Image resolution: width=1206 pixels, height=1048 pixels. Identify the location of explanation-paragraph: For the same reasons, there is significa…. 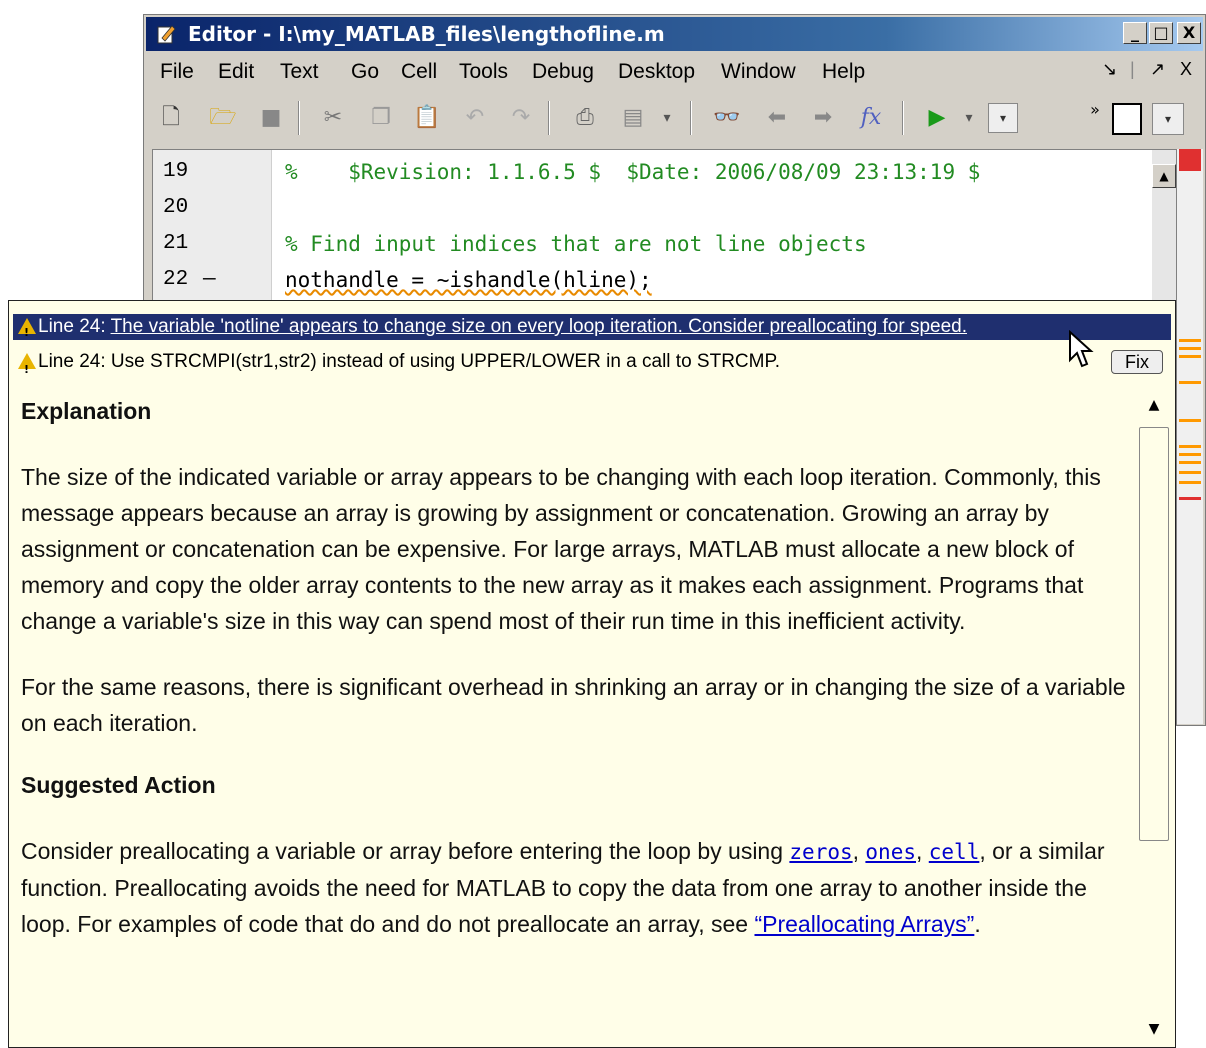
(573, 705).